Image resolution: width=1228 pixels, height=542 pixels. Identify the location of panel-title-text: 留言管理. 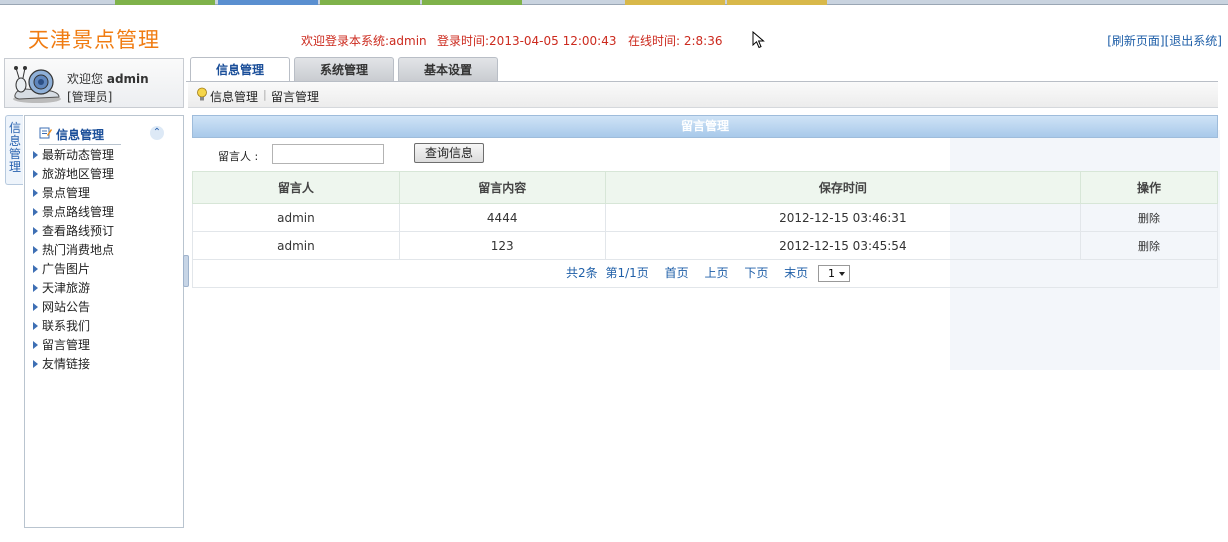
(704, 126).